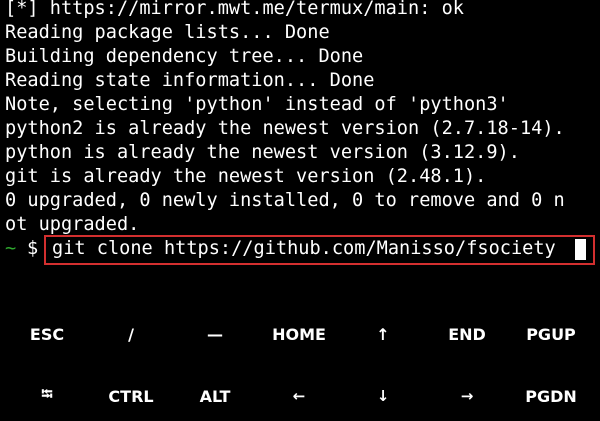  What do you see at coordinates (383, 334) in the screenshot?
I see `arrow-up-key: ↑` at bounding box center [383, 334].